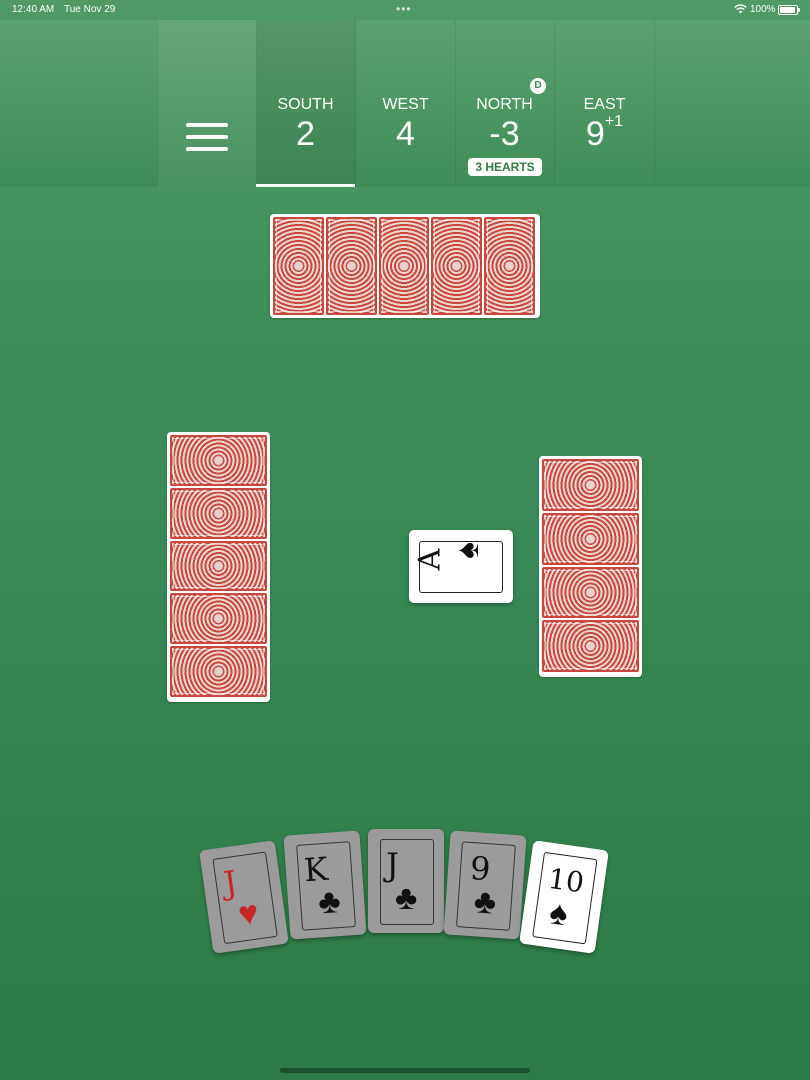 The width and height of the screenshot is (810, 1080). What do you see at coordinates (614, 121) in the screenshot?
I see `bonus-points: +1` at bounding box center [614, 121].